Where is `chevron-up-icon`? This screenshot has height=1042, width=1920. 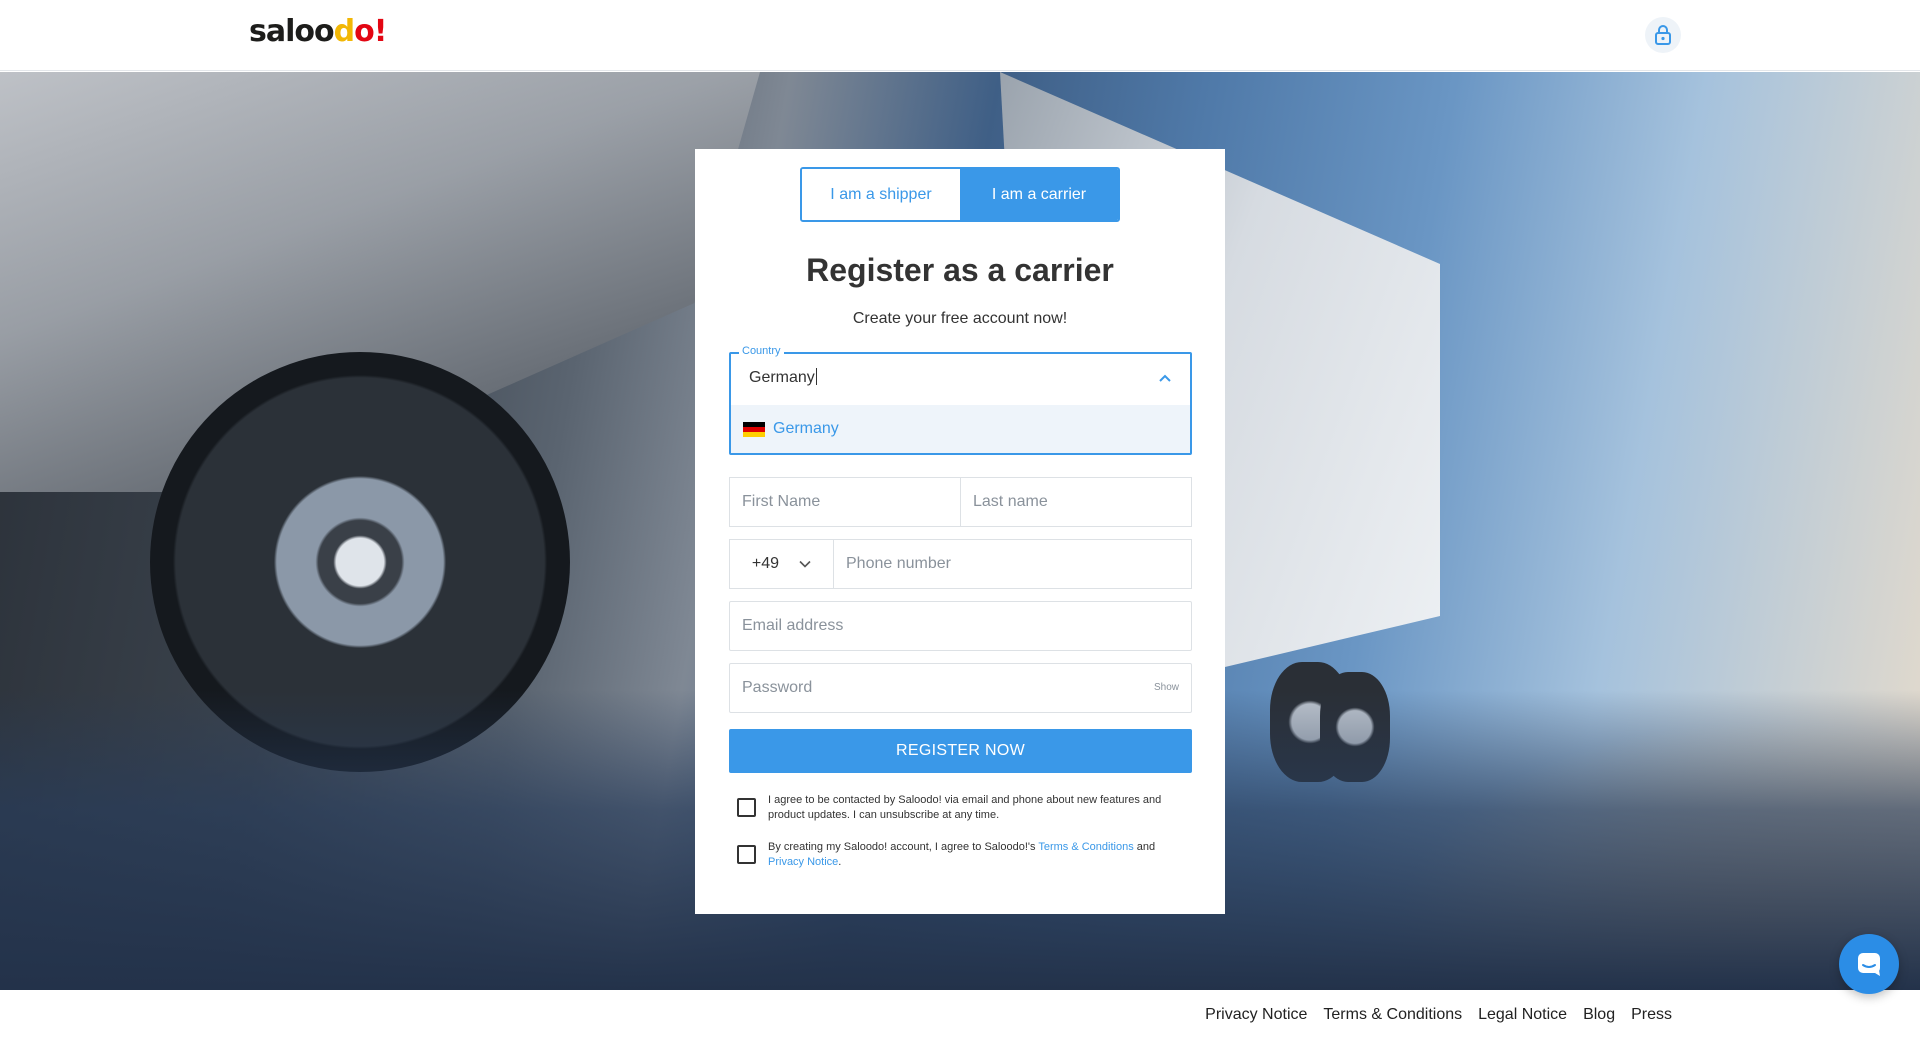
chevron-up-icon is located at coordinates (1165, 379).